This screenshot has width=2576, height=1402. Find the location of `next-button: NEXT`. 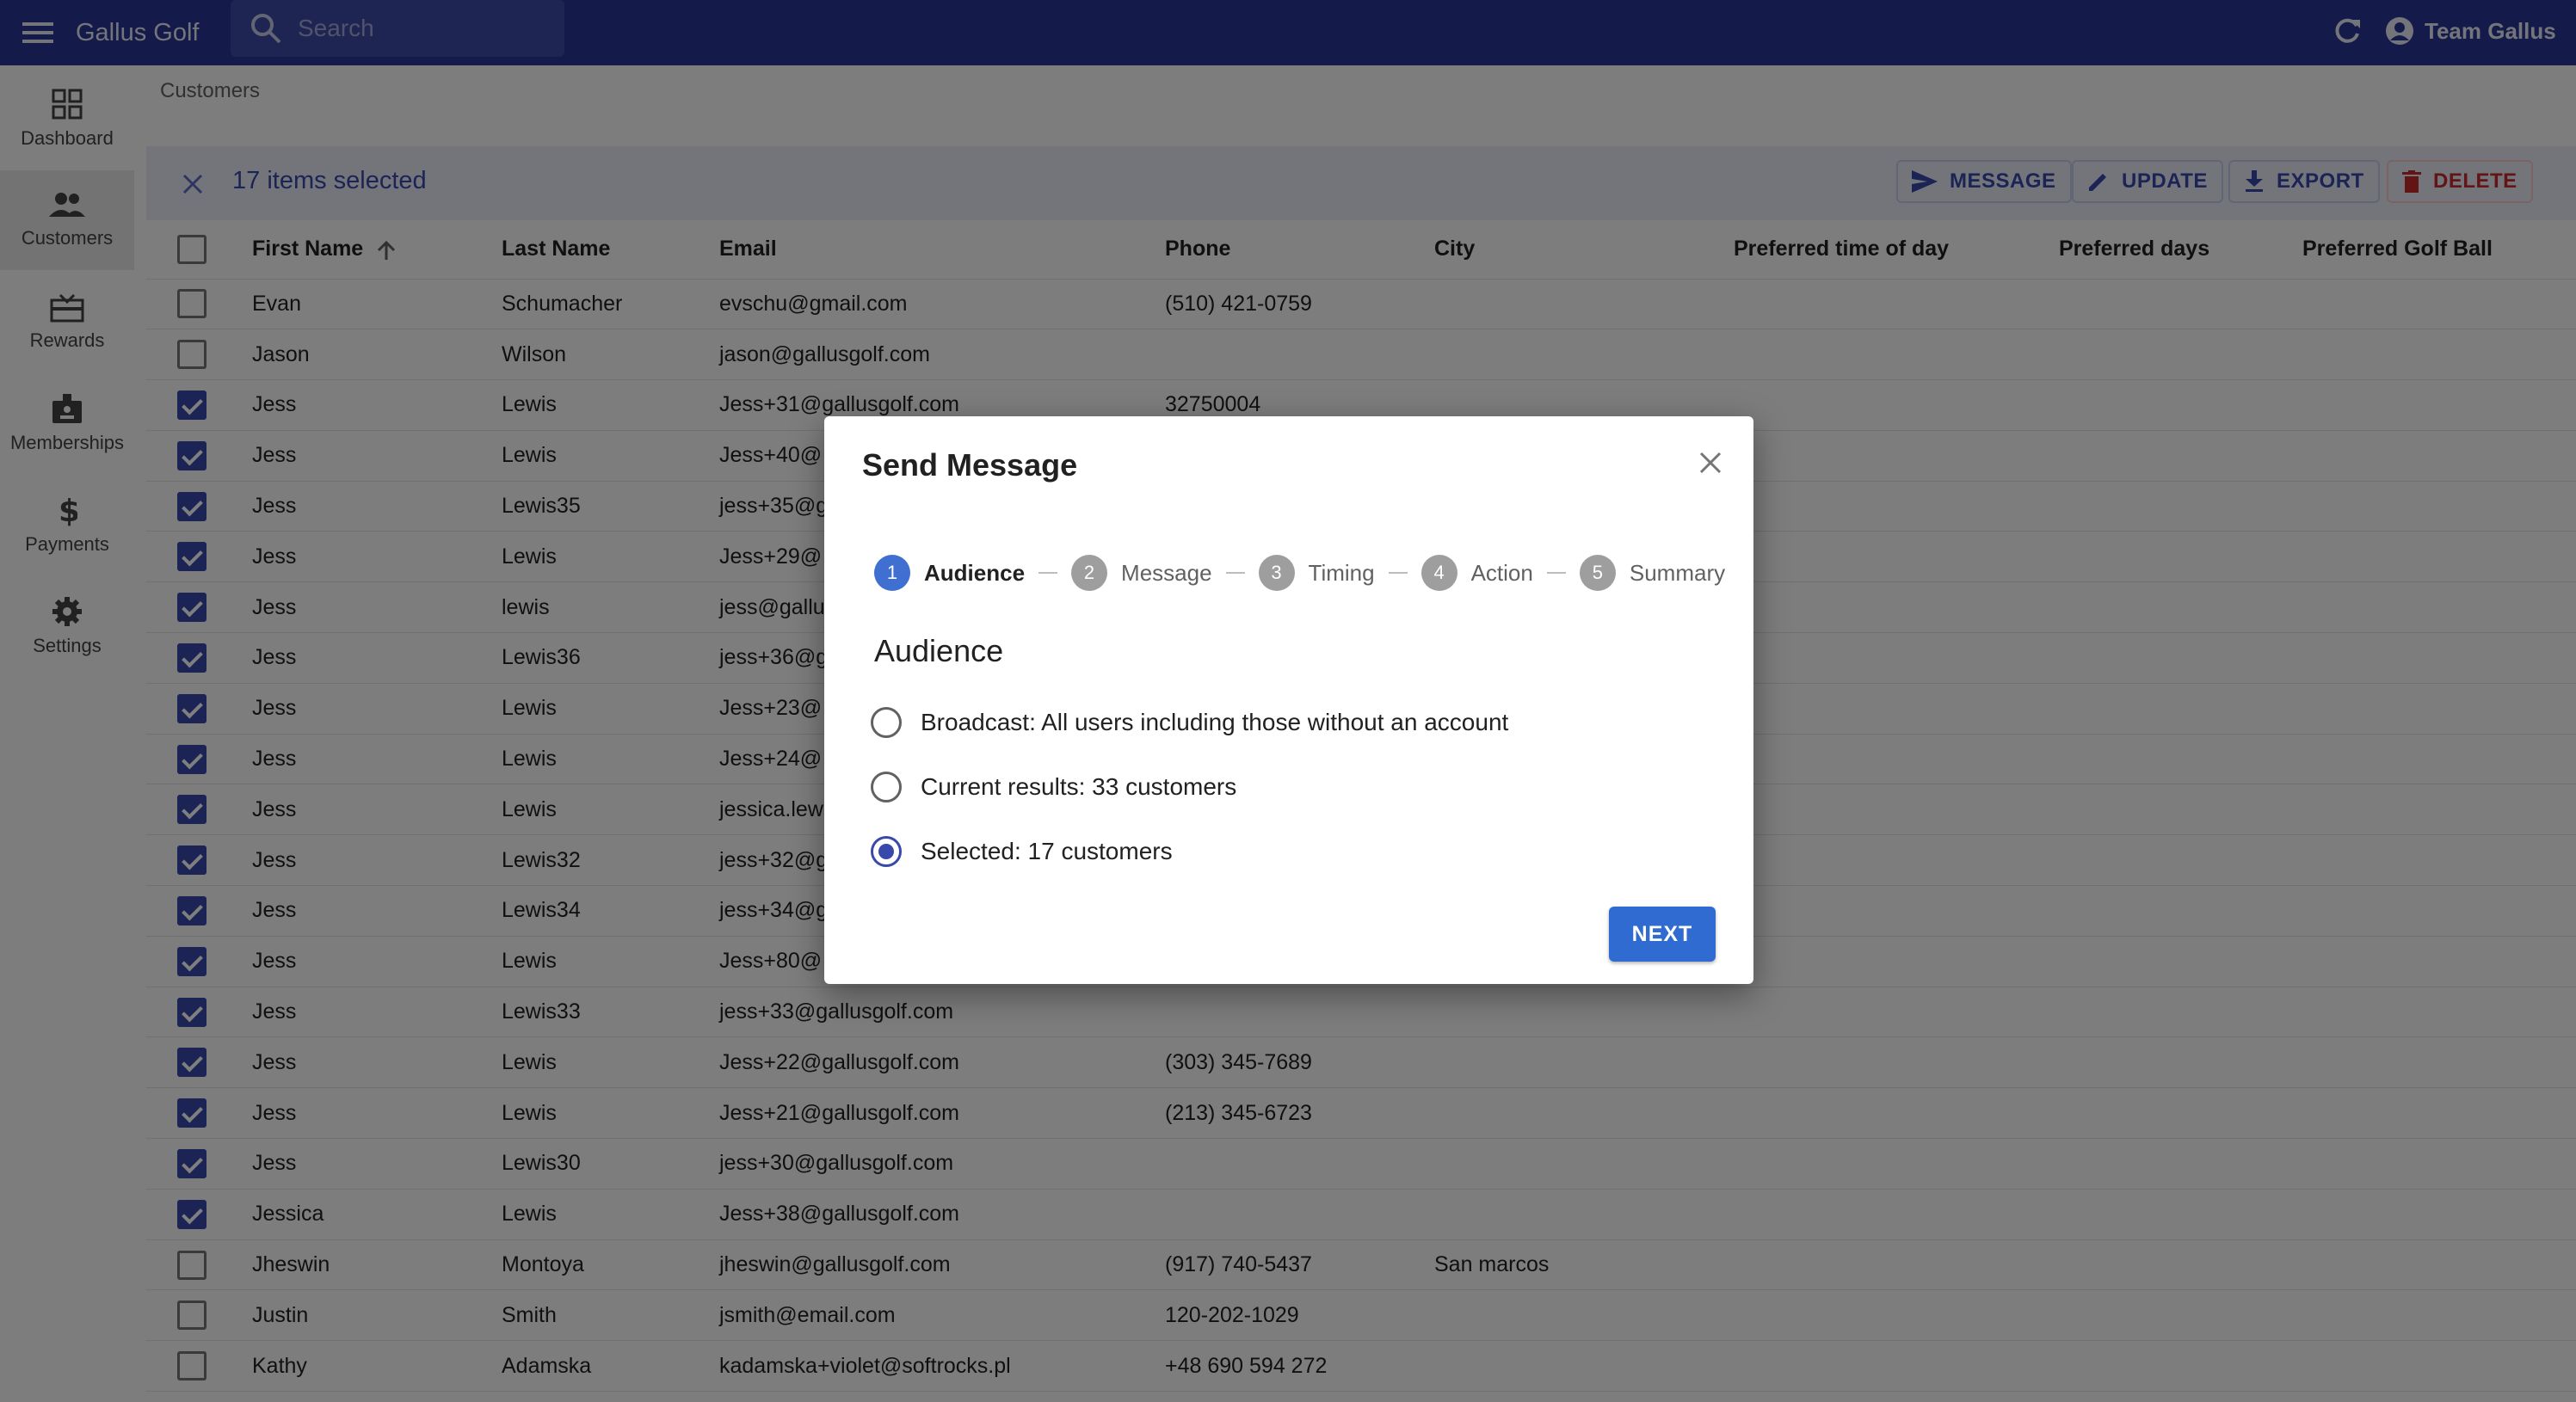

next-button: NEXT is located at coordinates (1662, 935).